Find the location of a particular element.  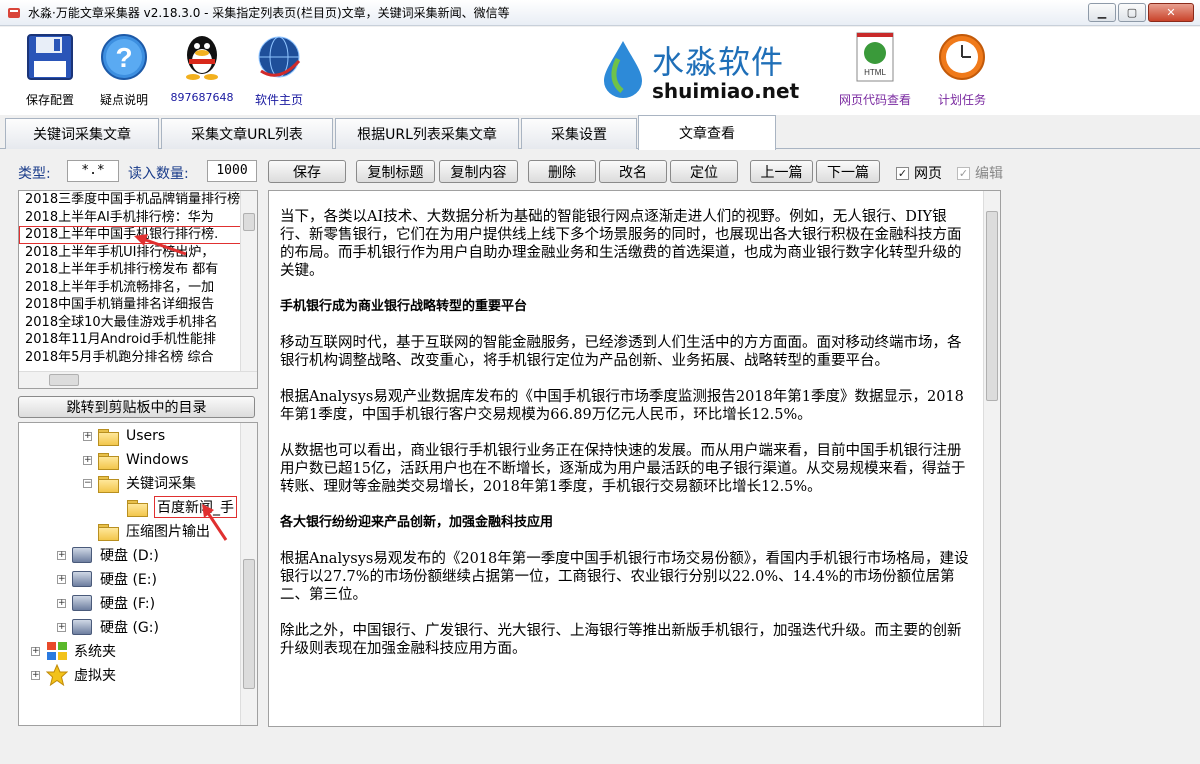

tasks-button: 计划任务 is located at coordinates (962, 69).